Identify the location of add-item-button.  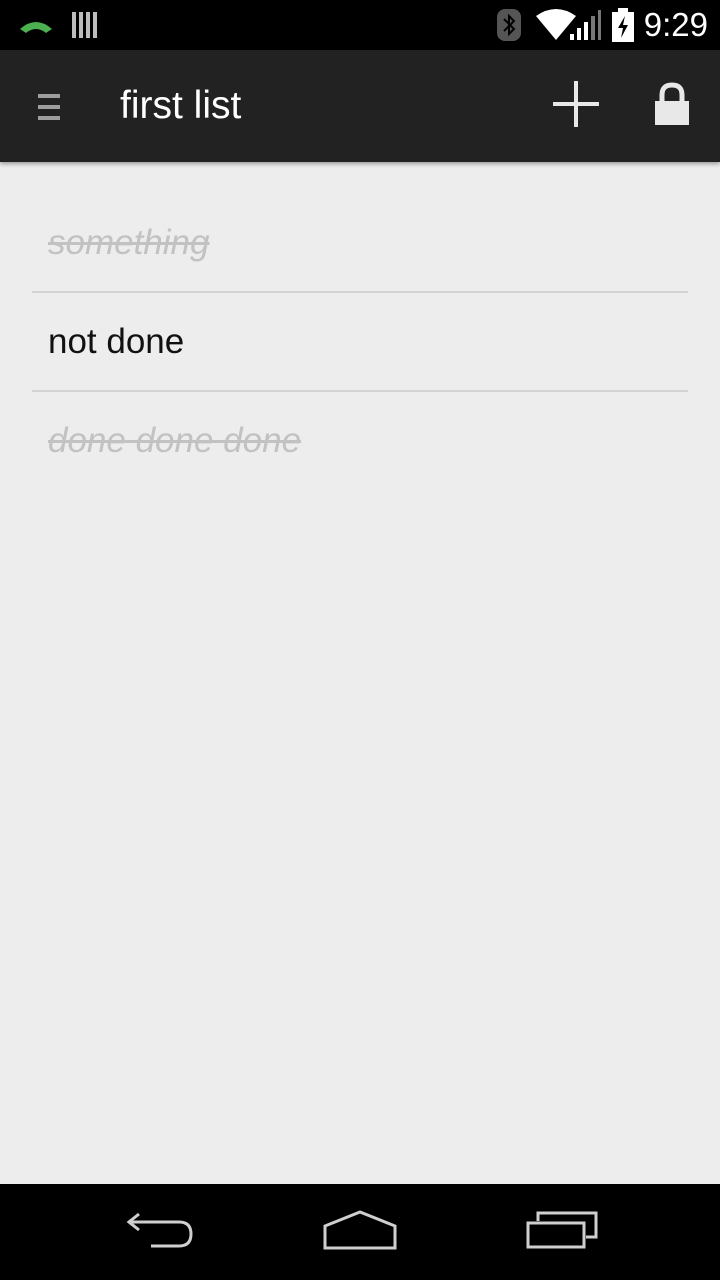
(576, 106).